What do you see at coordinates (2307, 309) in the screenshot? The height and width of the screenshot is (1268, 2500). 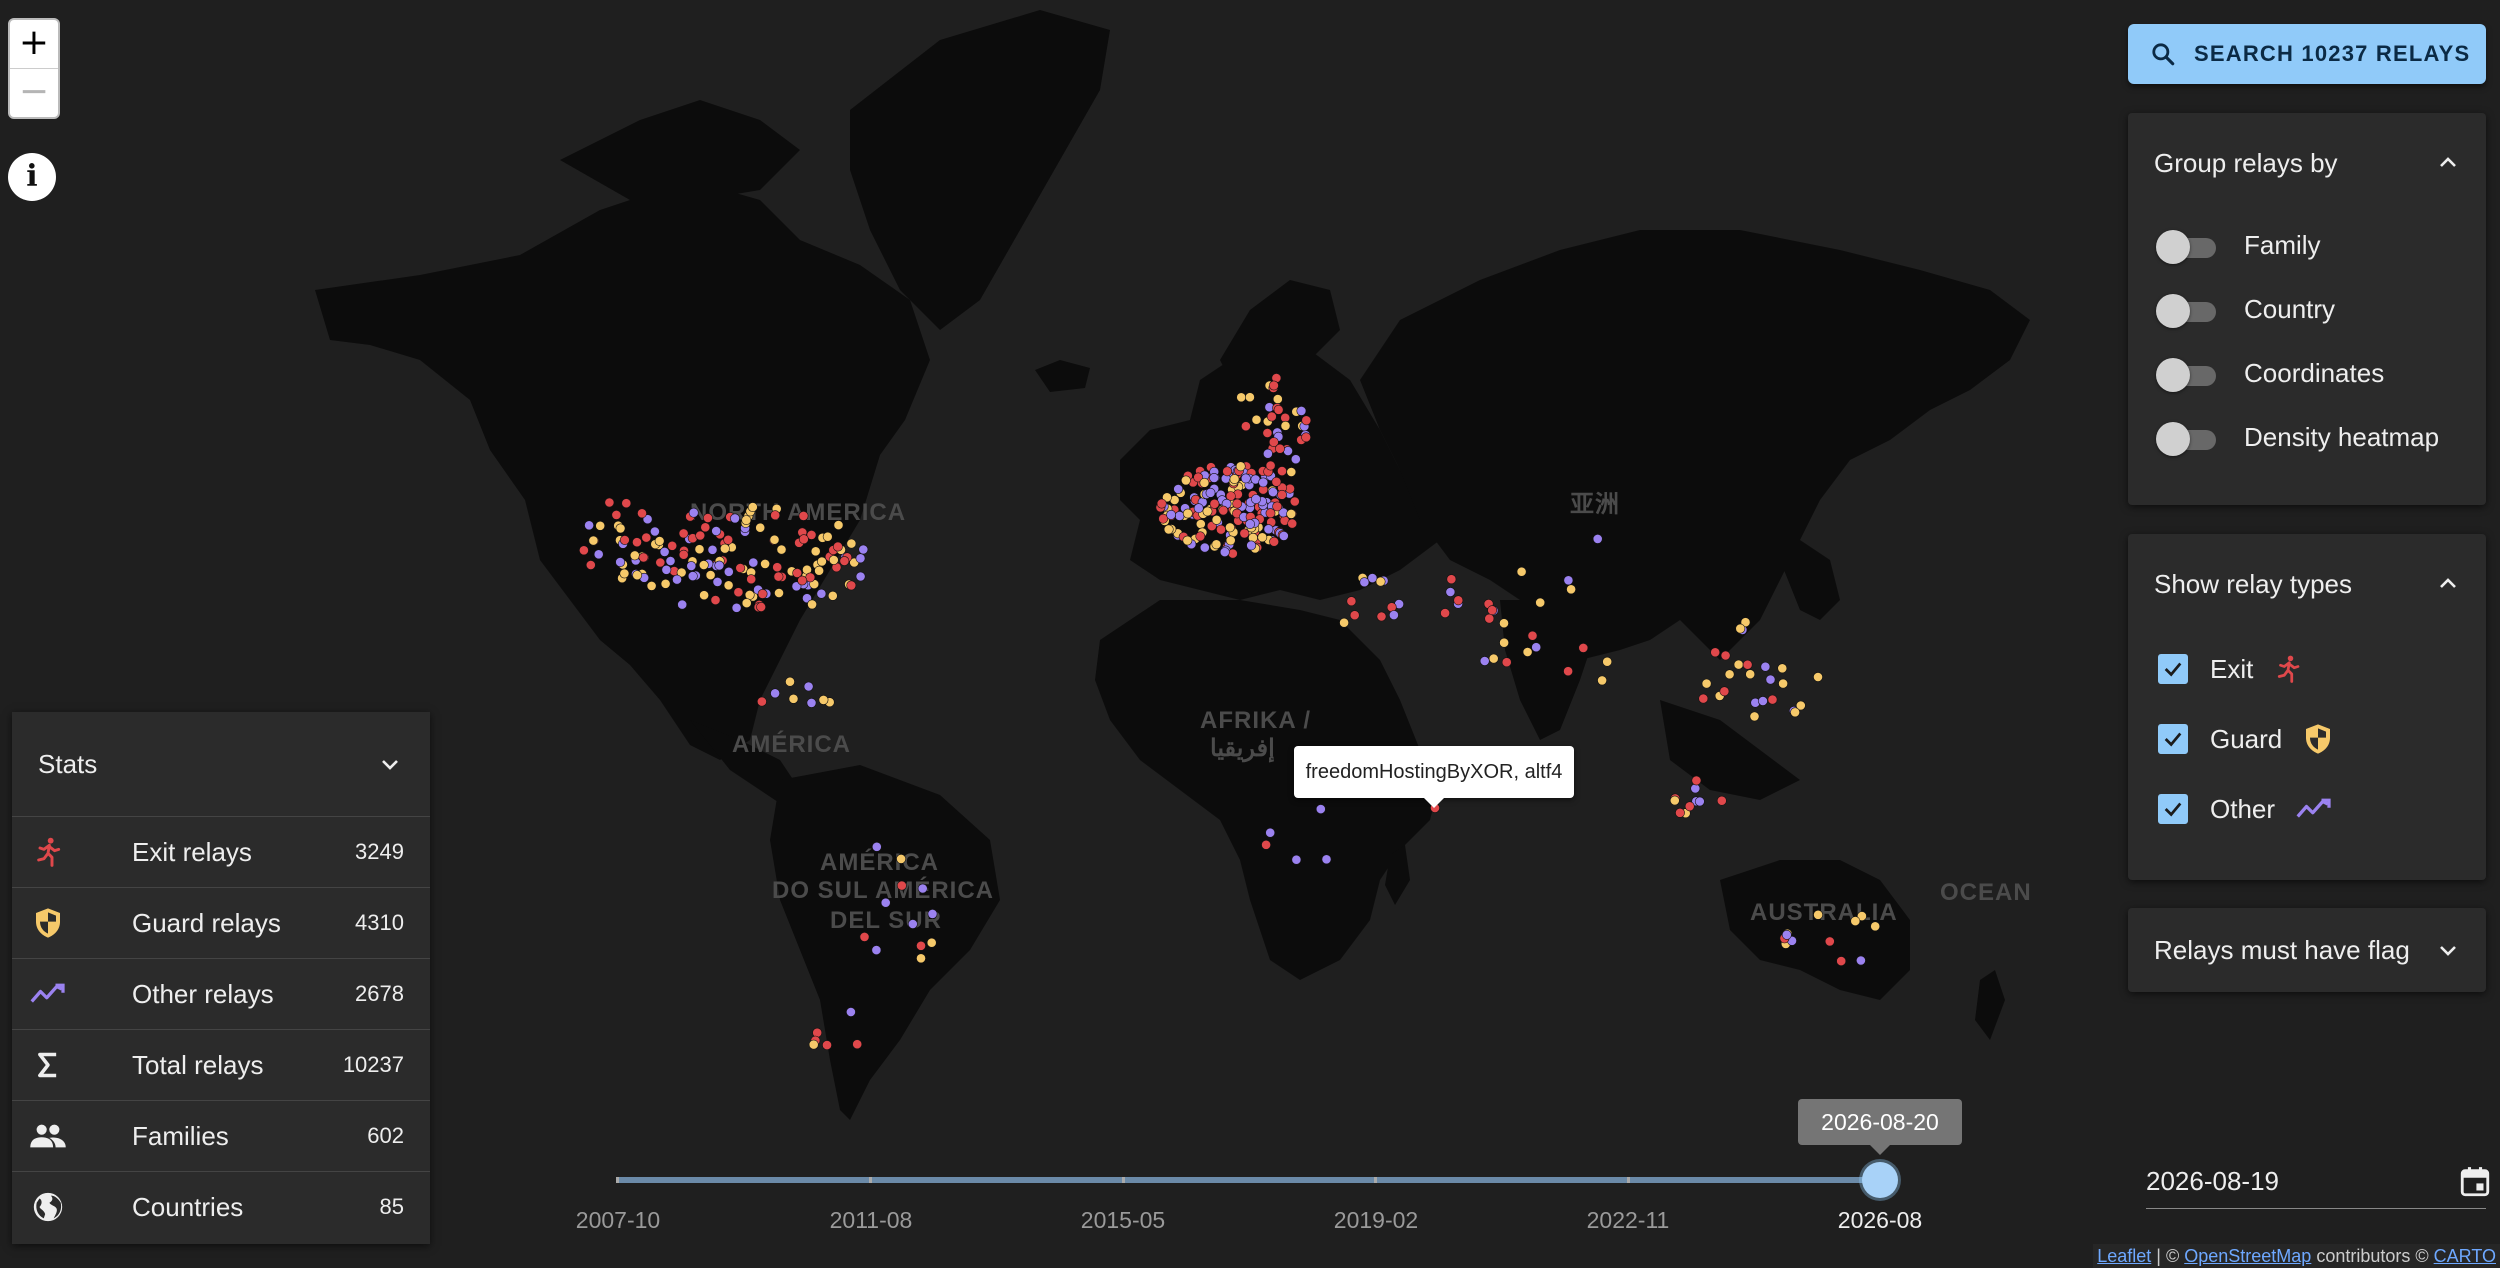 I see `toggle-country: Country` at bounding box center [2307, 309].